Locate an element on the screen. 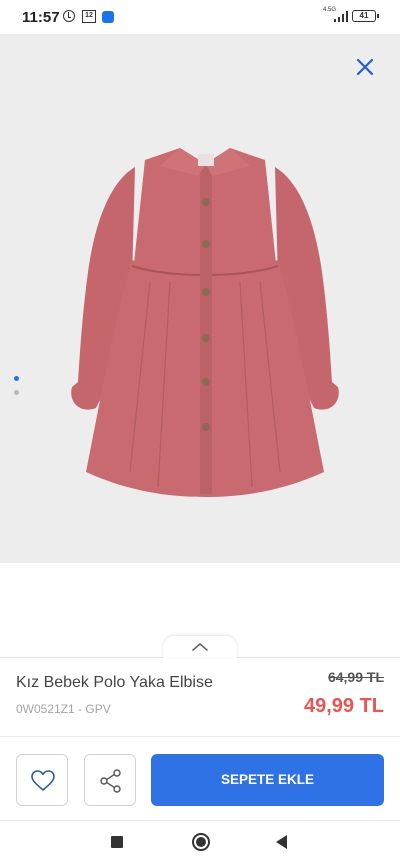 The height and width of the screenshot is (866, 400). signal-icon is located at coordinates (341, 16).